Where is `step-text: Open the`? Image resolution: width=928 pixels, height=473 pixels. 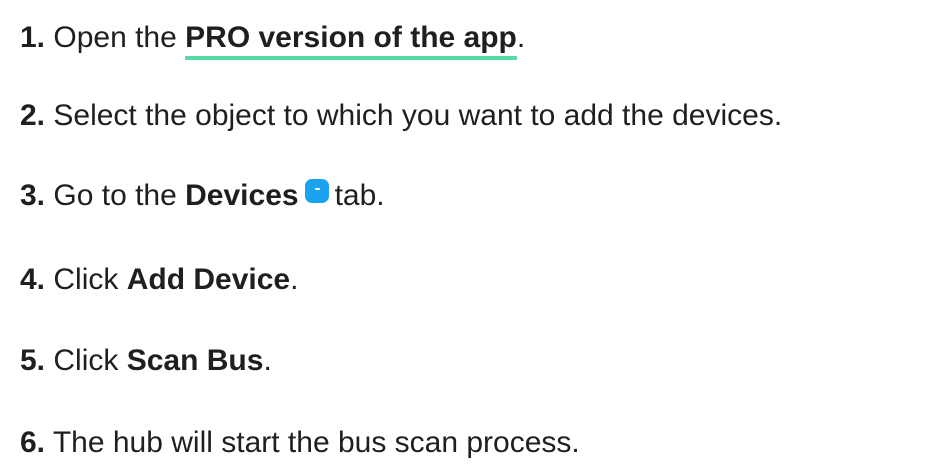
step-text: Open the is located at coordinates (115, 37).